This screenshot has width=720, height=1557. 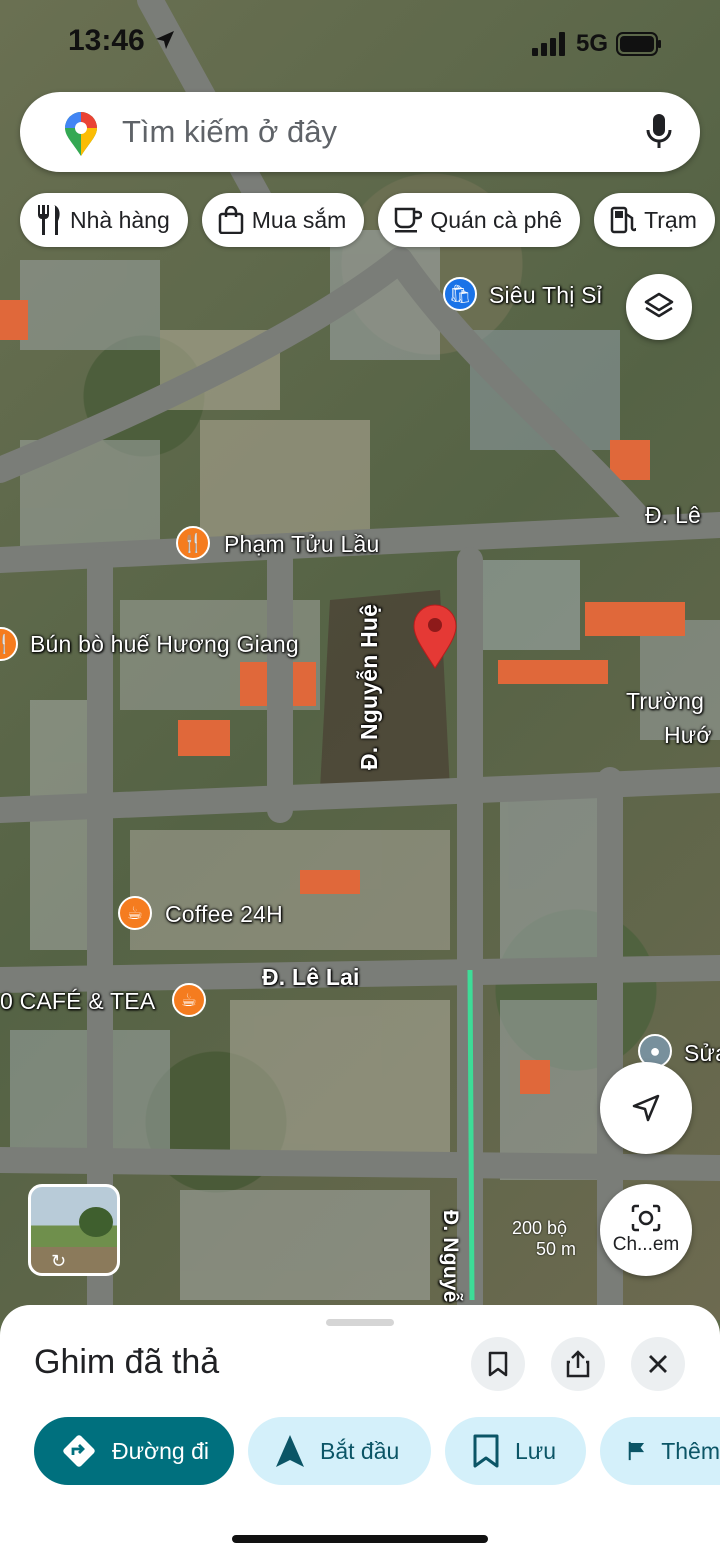 What do you see at coordinates (229, 132) in the screenshot?
I see `search-placeholder: Tìm kiếm ở đây` at bounding box center [229, 132].